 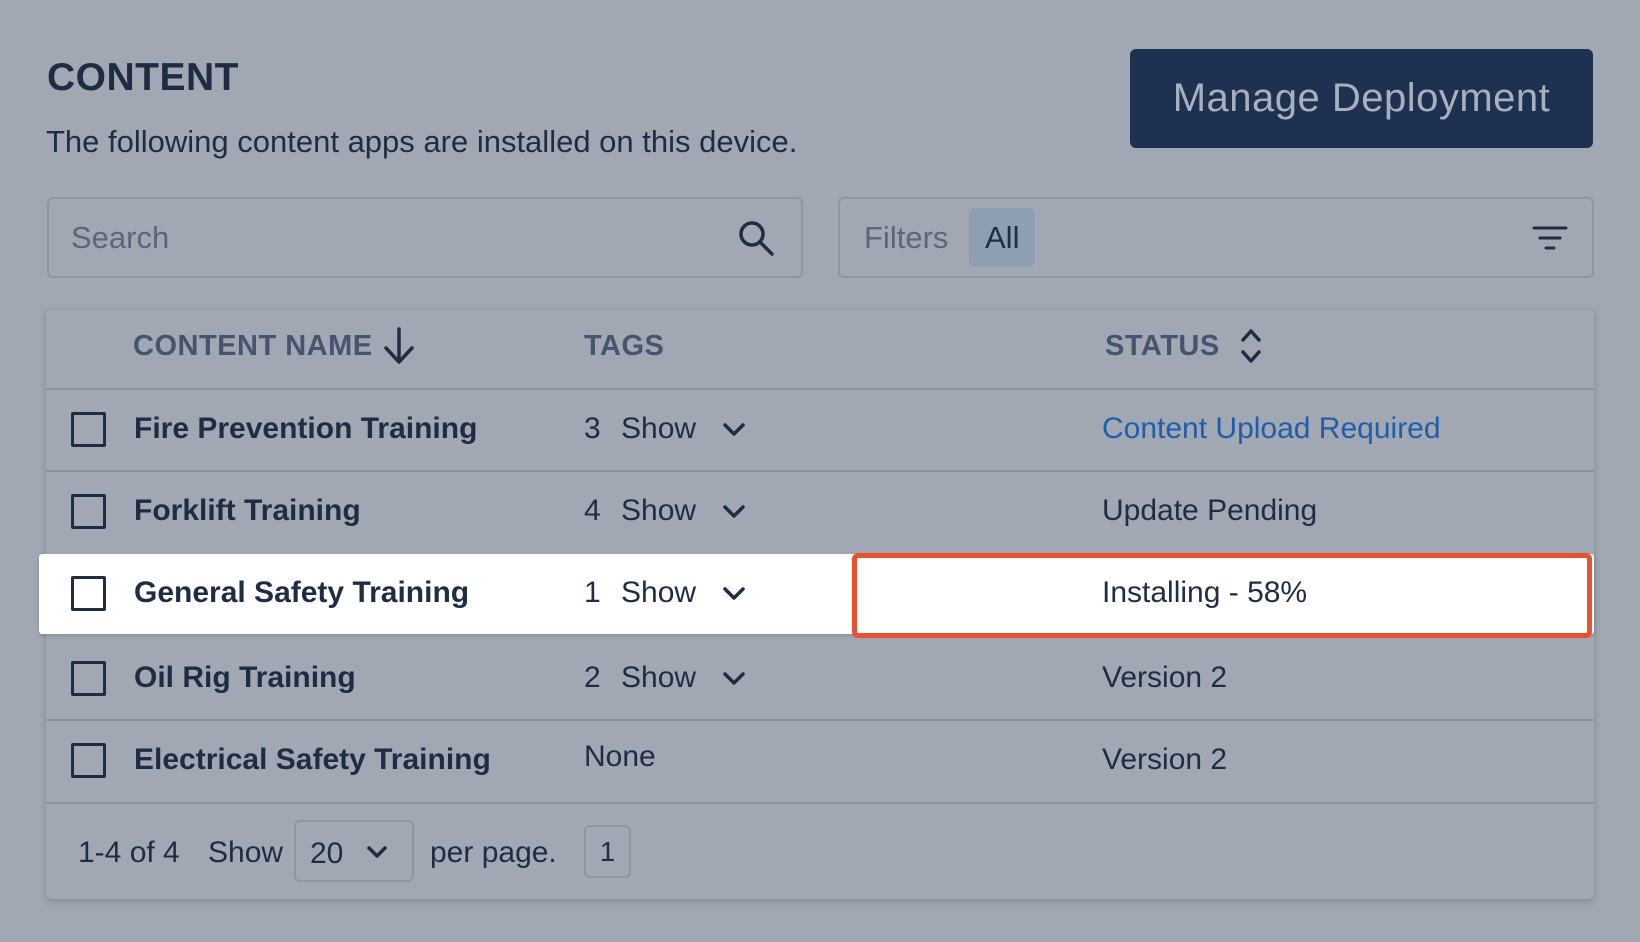 What do you see at coordinates (624, 346) in the screenshot?
I see `column-header-tags: TAGS` at bounding box center [624, 346].